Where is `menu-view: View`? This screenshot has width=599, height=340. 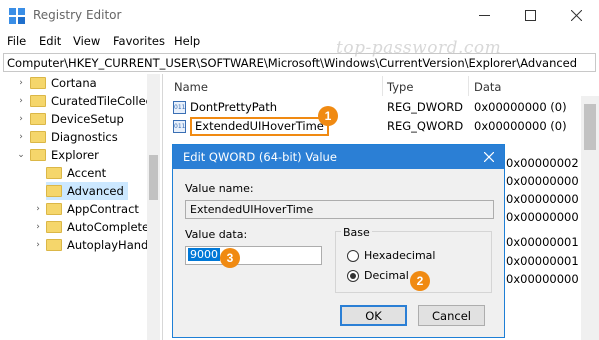 menu-view: View is located at coordinates (86, 41).